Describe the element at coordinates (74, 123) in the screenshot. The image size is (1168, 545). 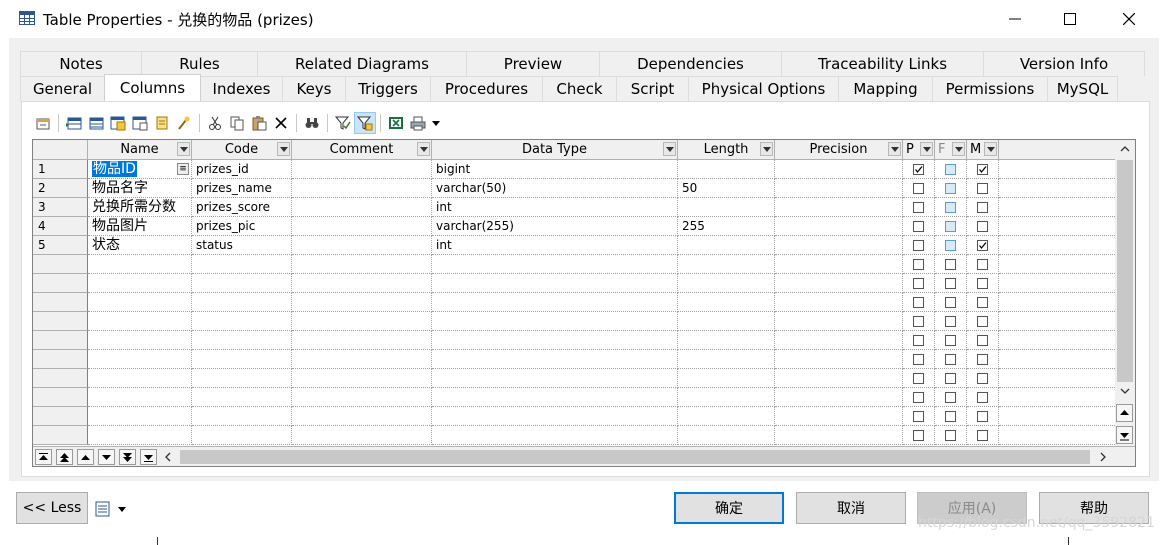
I see `insert-row-icon` at that location.